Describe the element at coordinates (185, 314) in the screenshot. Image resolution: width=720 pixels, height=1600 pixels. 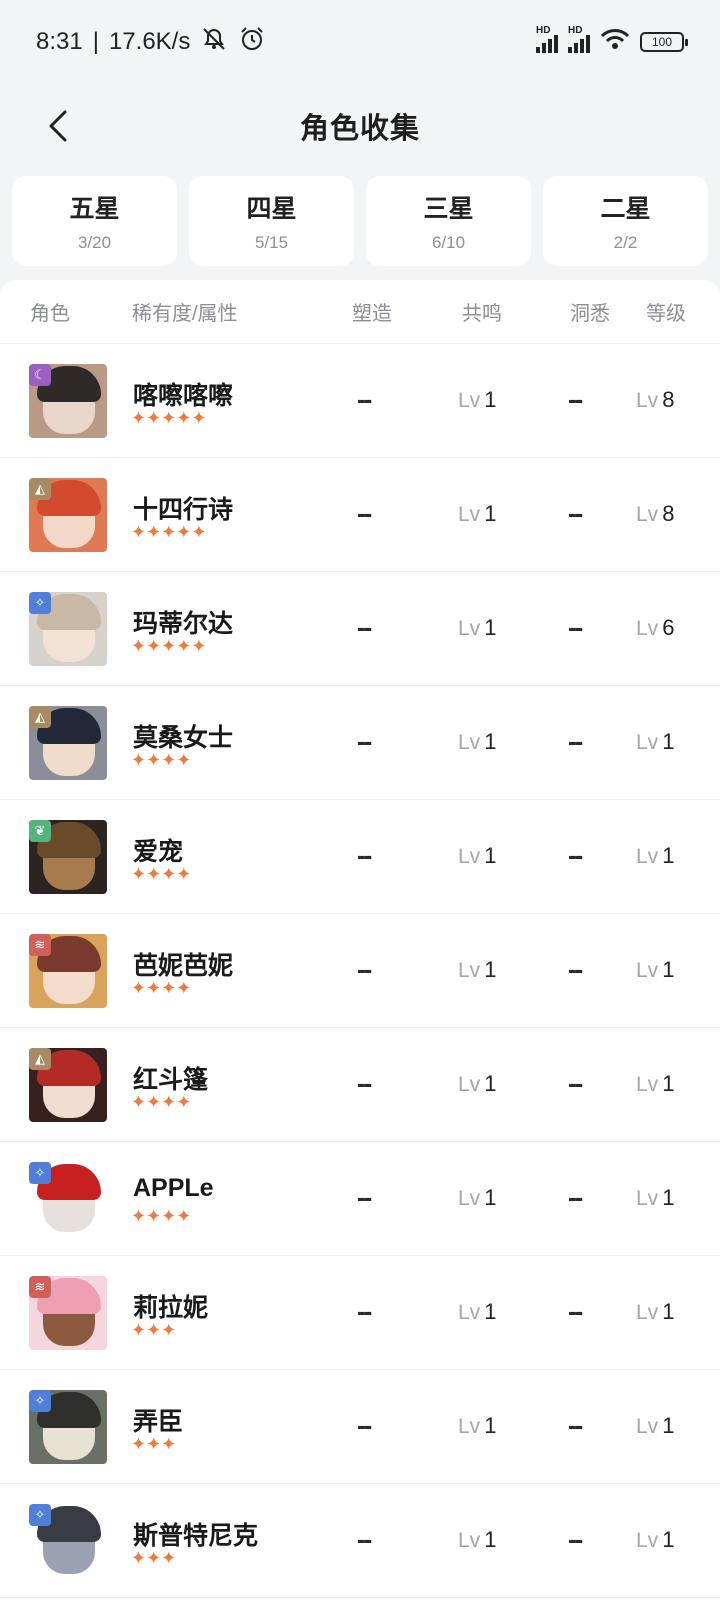
I see `header-rarity: 稀有度/属性` at that location.